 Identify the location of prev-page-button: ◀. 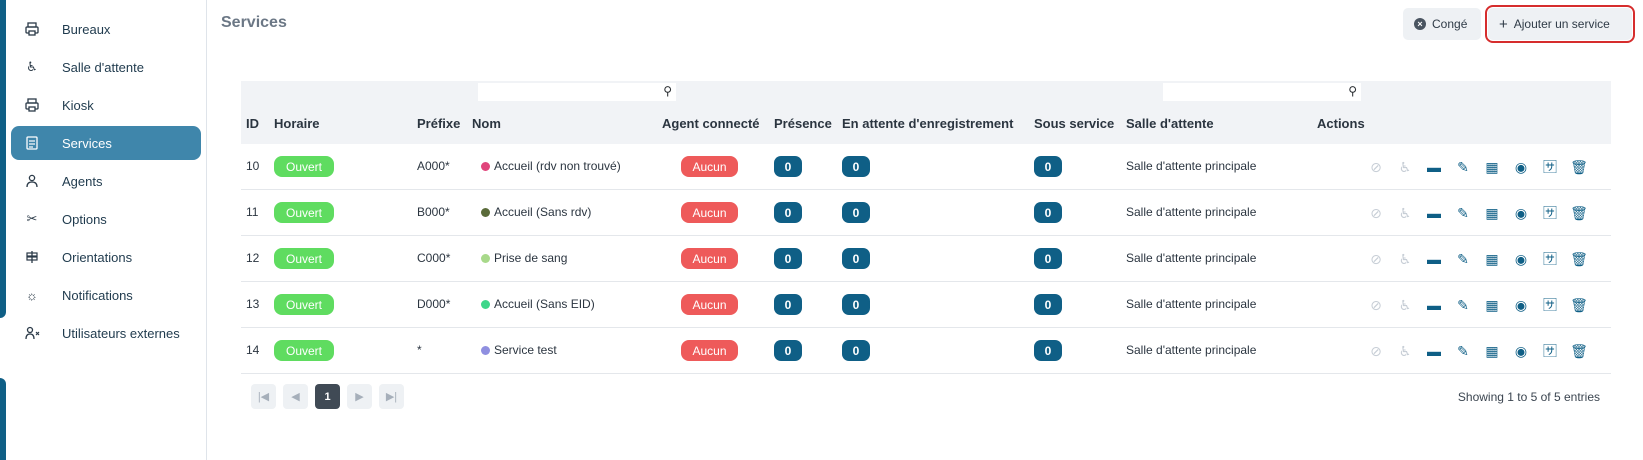
(295, 396).